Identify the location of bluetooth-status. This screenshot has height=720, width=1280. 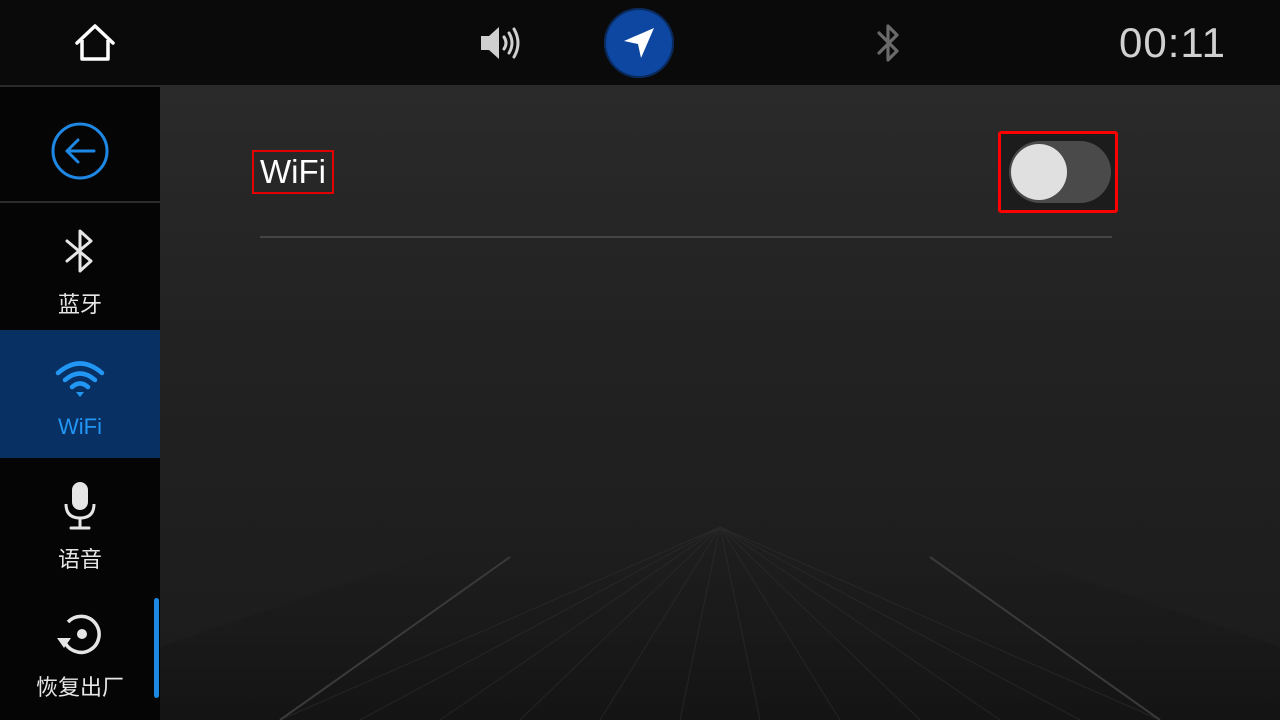
(888, 43).